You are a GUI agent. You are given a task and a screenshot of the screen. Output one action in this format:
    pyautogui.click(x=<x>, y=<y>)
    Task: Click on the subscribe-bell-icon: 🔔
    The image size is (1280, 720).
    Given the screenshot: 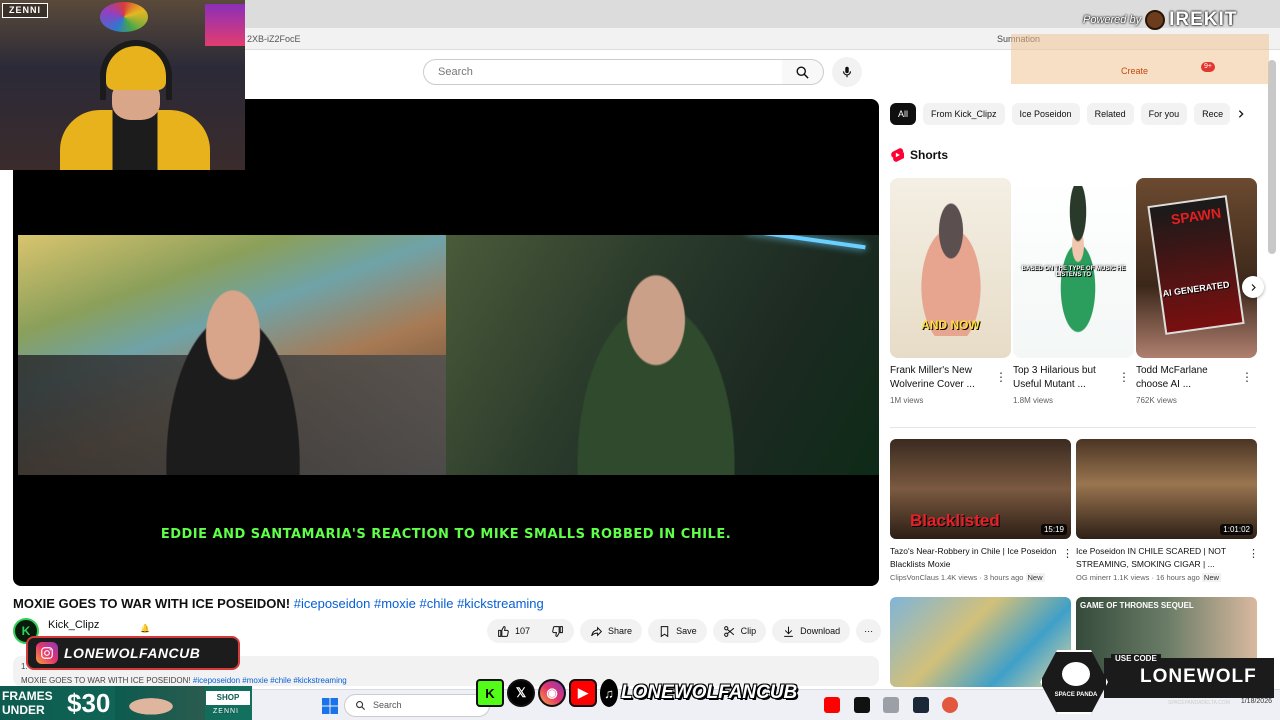 What is the action you would take?
    pyautogui.click(x=157, y=630)
    